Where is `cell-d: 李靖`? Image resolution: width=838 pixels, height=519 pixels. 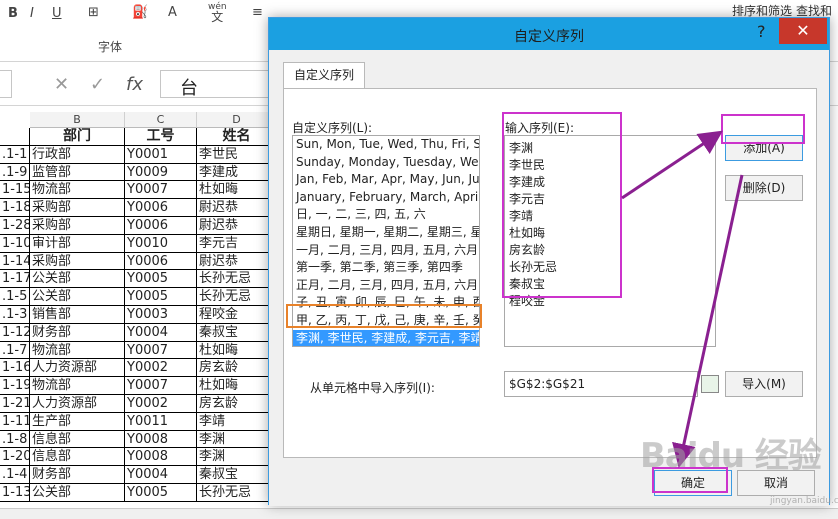 cell-d: 李靖 is located at coordinates (237, 421).